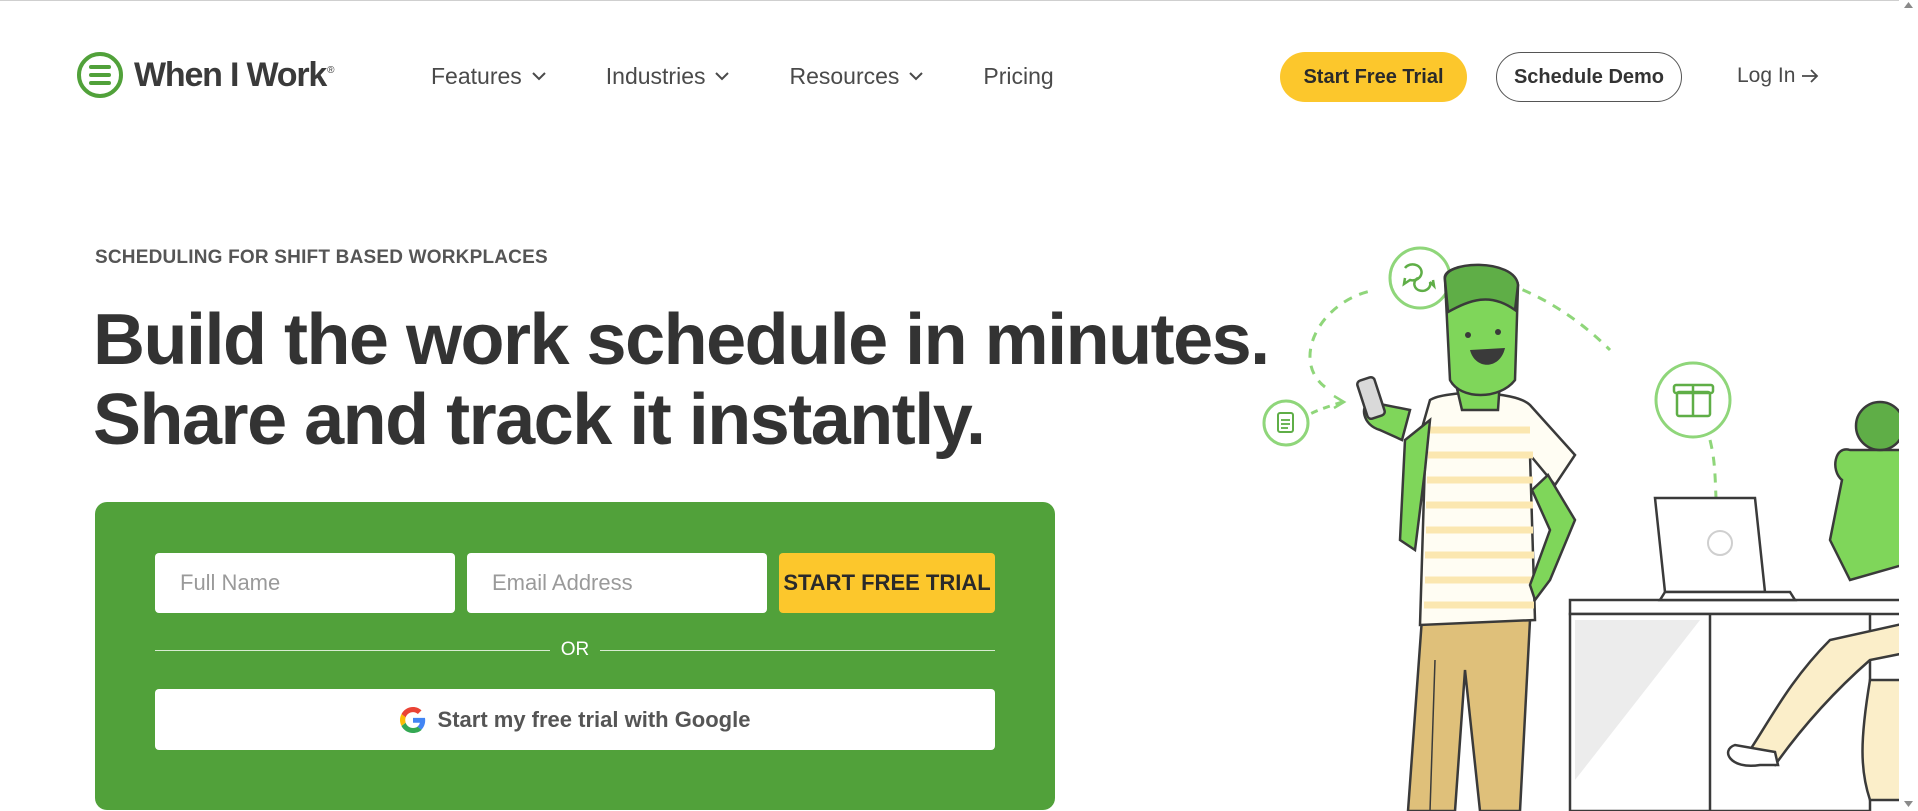 This screenshot has width=1918, height=811. Describe the element at coordinates (476, 76) in the screenshot. I see `nav-features-label: Features` at that location.